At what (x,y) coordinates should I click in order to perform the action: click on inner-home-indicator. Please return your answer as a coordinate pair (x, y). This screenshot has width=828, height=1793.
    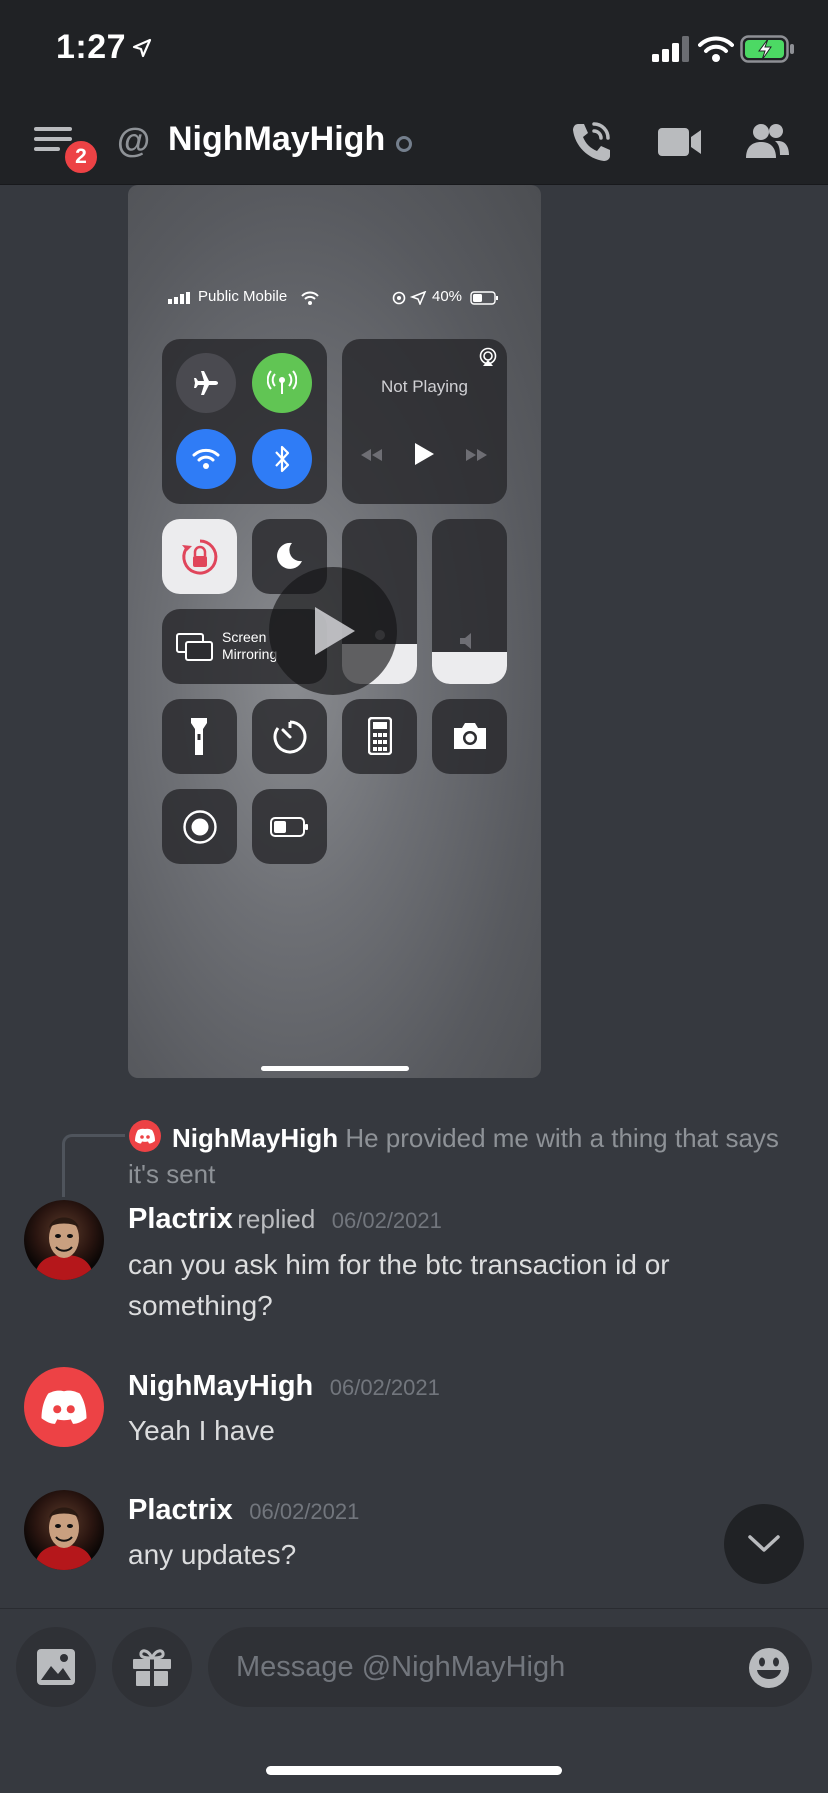
    Looking at the image, I should click on (335, 1068).